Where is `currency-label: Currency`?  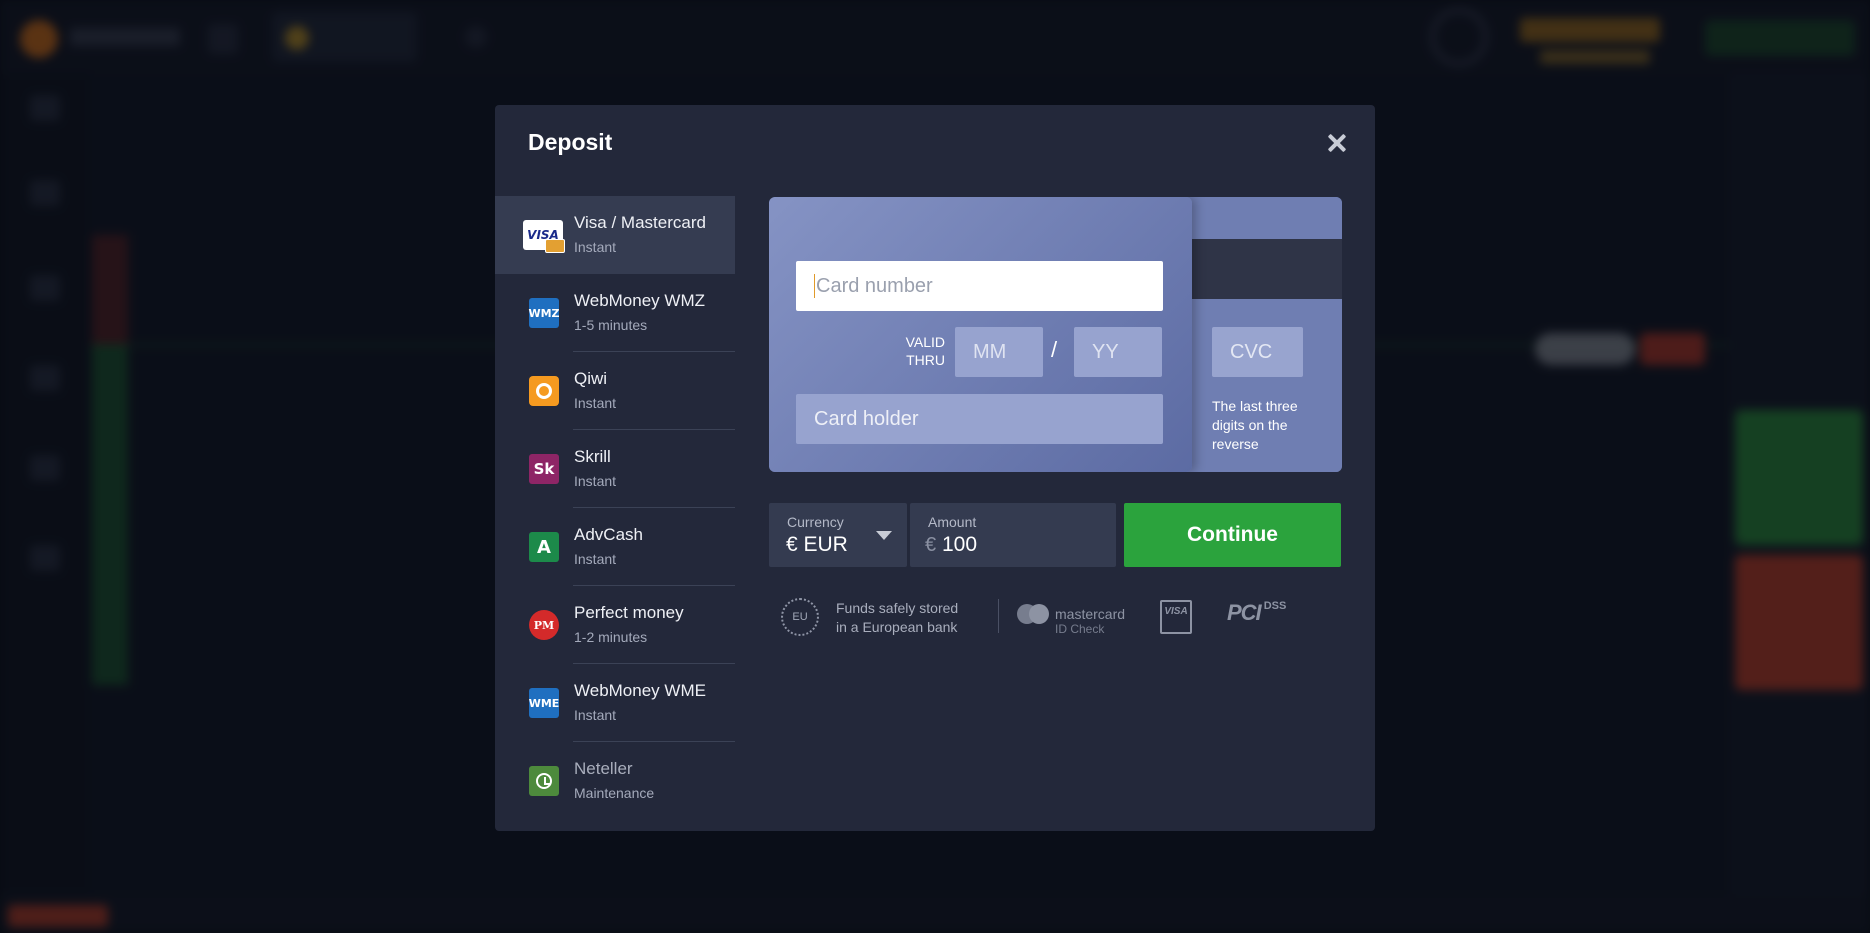 currency-label: Currency is located at coordinates (815, 522).